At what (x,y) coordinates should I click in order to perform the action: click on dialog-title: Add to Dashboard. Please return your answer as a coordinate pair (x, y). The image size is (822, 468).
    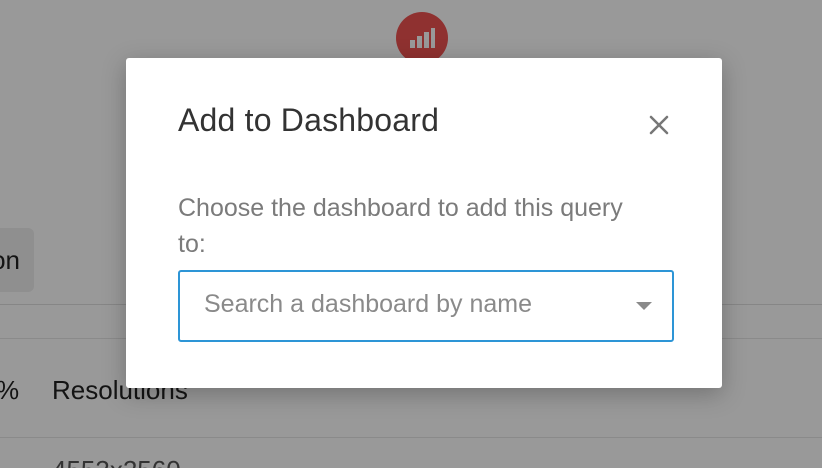
    Looking at the image, I should click on (309, 120).